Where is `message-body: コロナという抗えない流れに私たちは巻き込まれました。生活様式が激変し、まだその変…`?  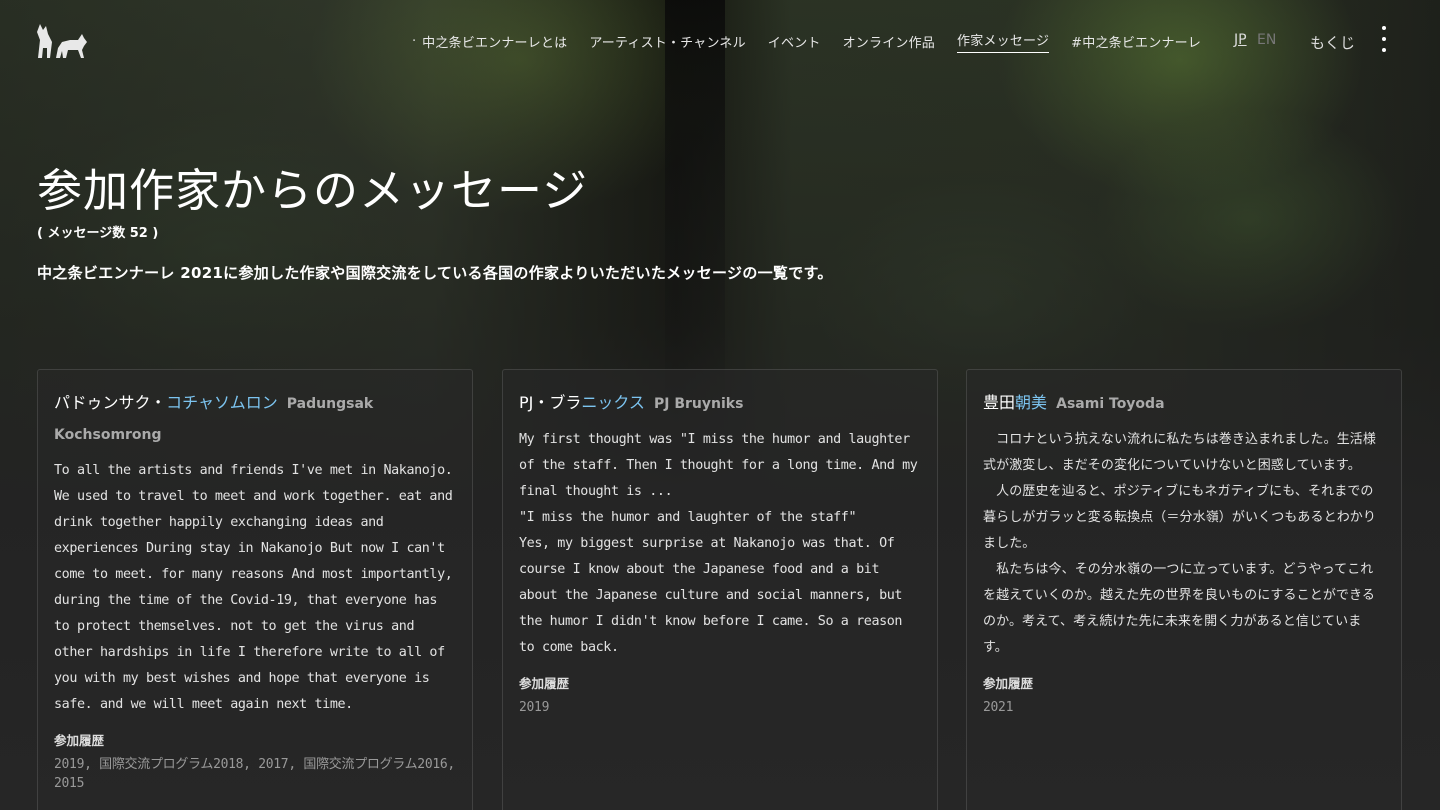 message-body: コロナという抗えない流れに私たちは巻き込まれました。生活様式が激変し、まだその変… is located at coordinates (1180, 543).